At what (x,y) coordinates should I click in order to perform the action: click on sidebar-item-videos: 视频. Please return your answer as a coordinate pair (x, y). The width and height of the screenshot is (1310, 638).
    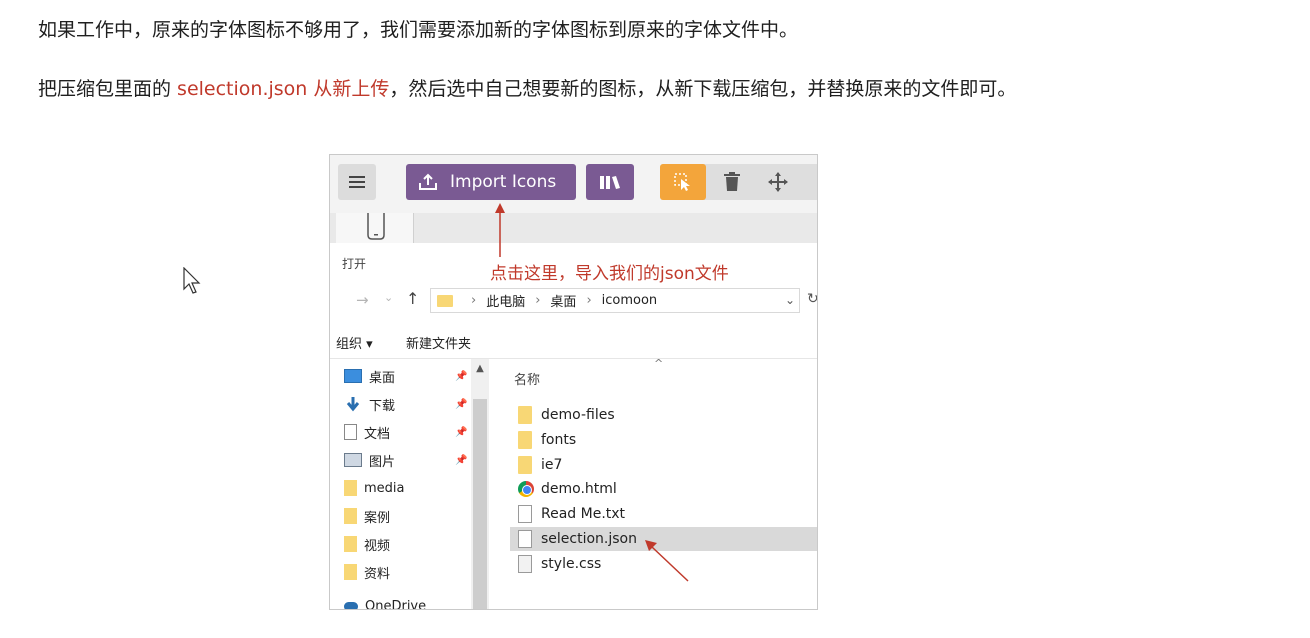
    Looking at the image, I should click on (367, 544).